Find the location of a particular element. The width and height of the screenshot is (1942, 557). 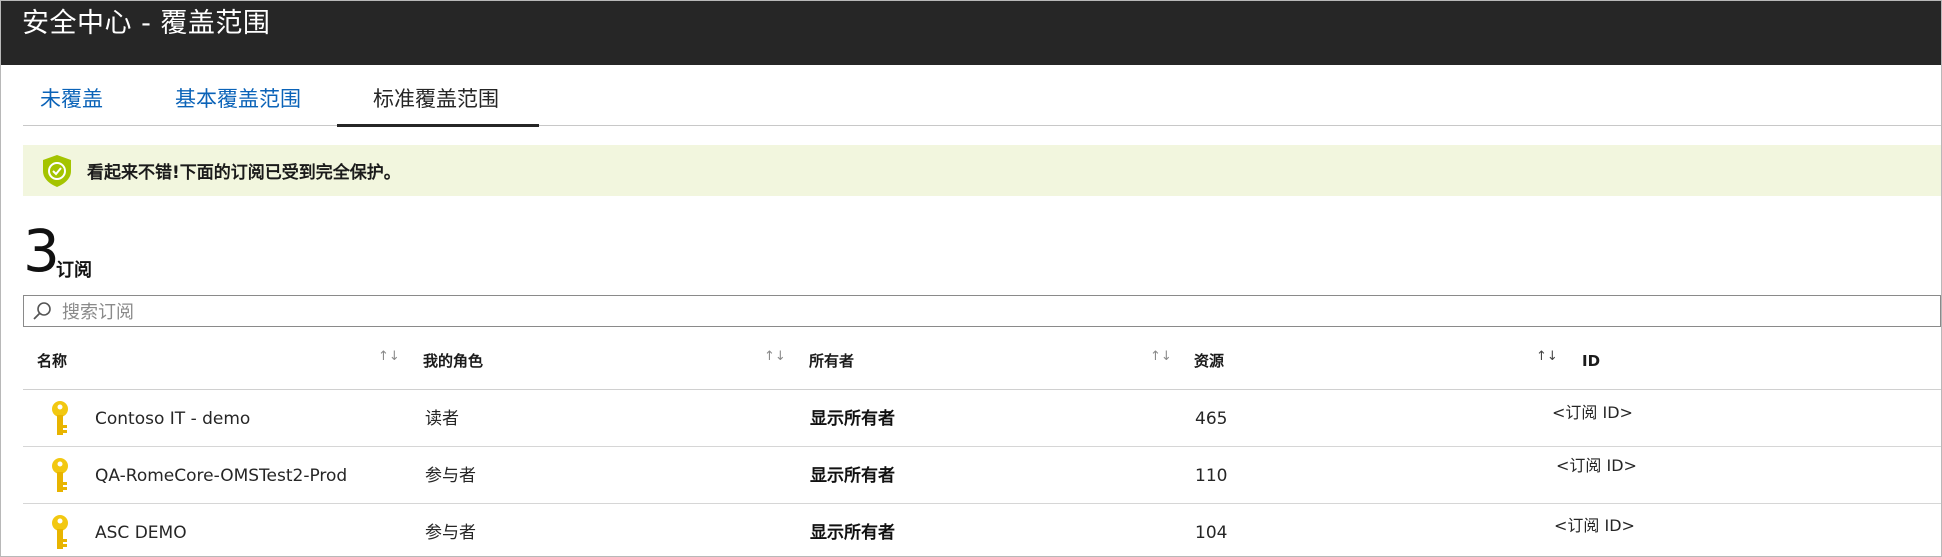

column-header-id: ID is located at coordinates (1591, 361).